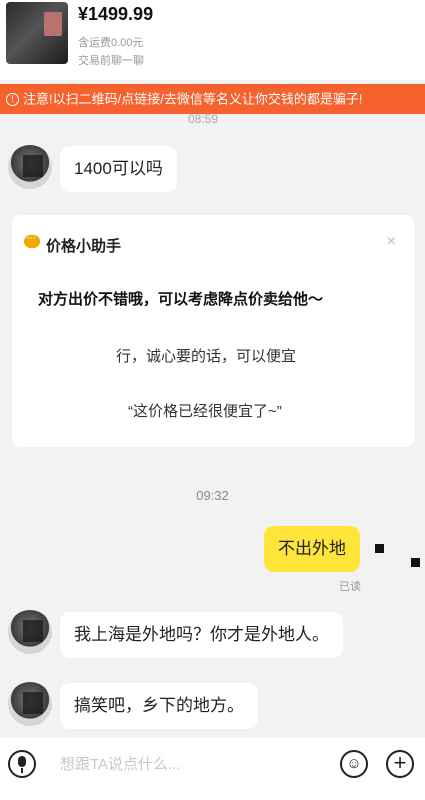 The image size is (425, 800). Describe the element at coordinates (12, 100) in the screenshot. I see `info-icon: !` at that location.